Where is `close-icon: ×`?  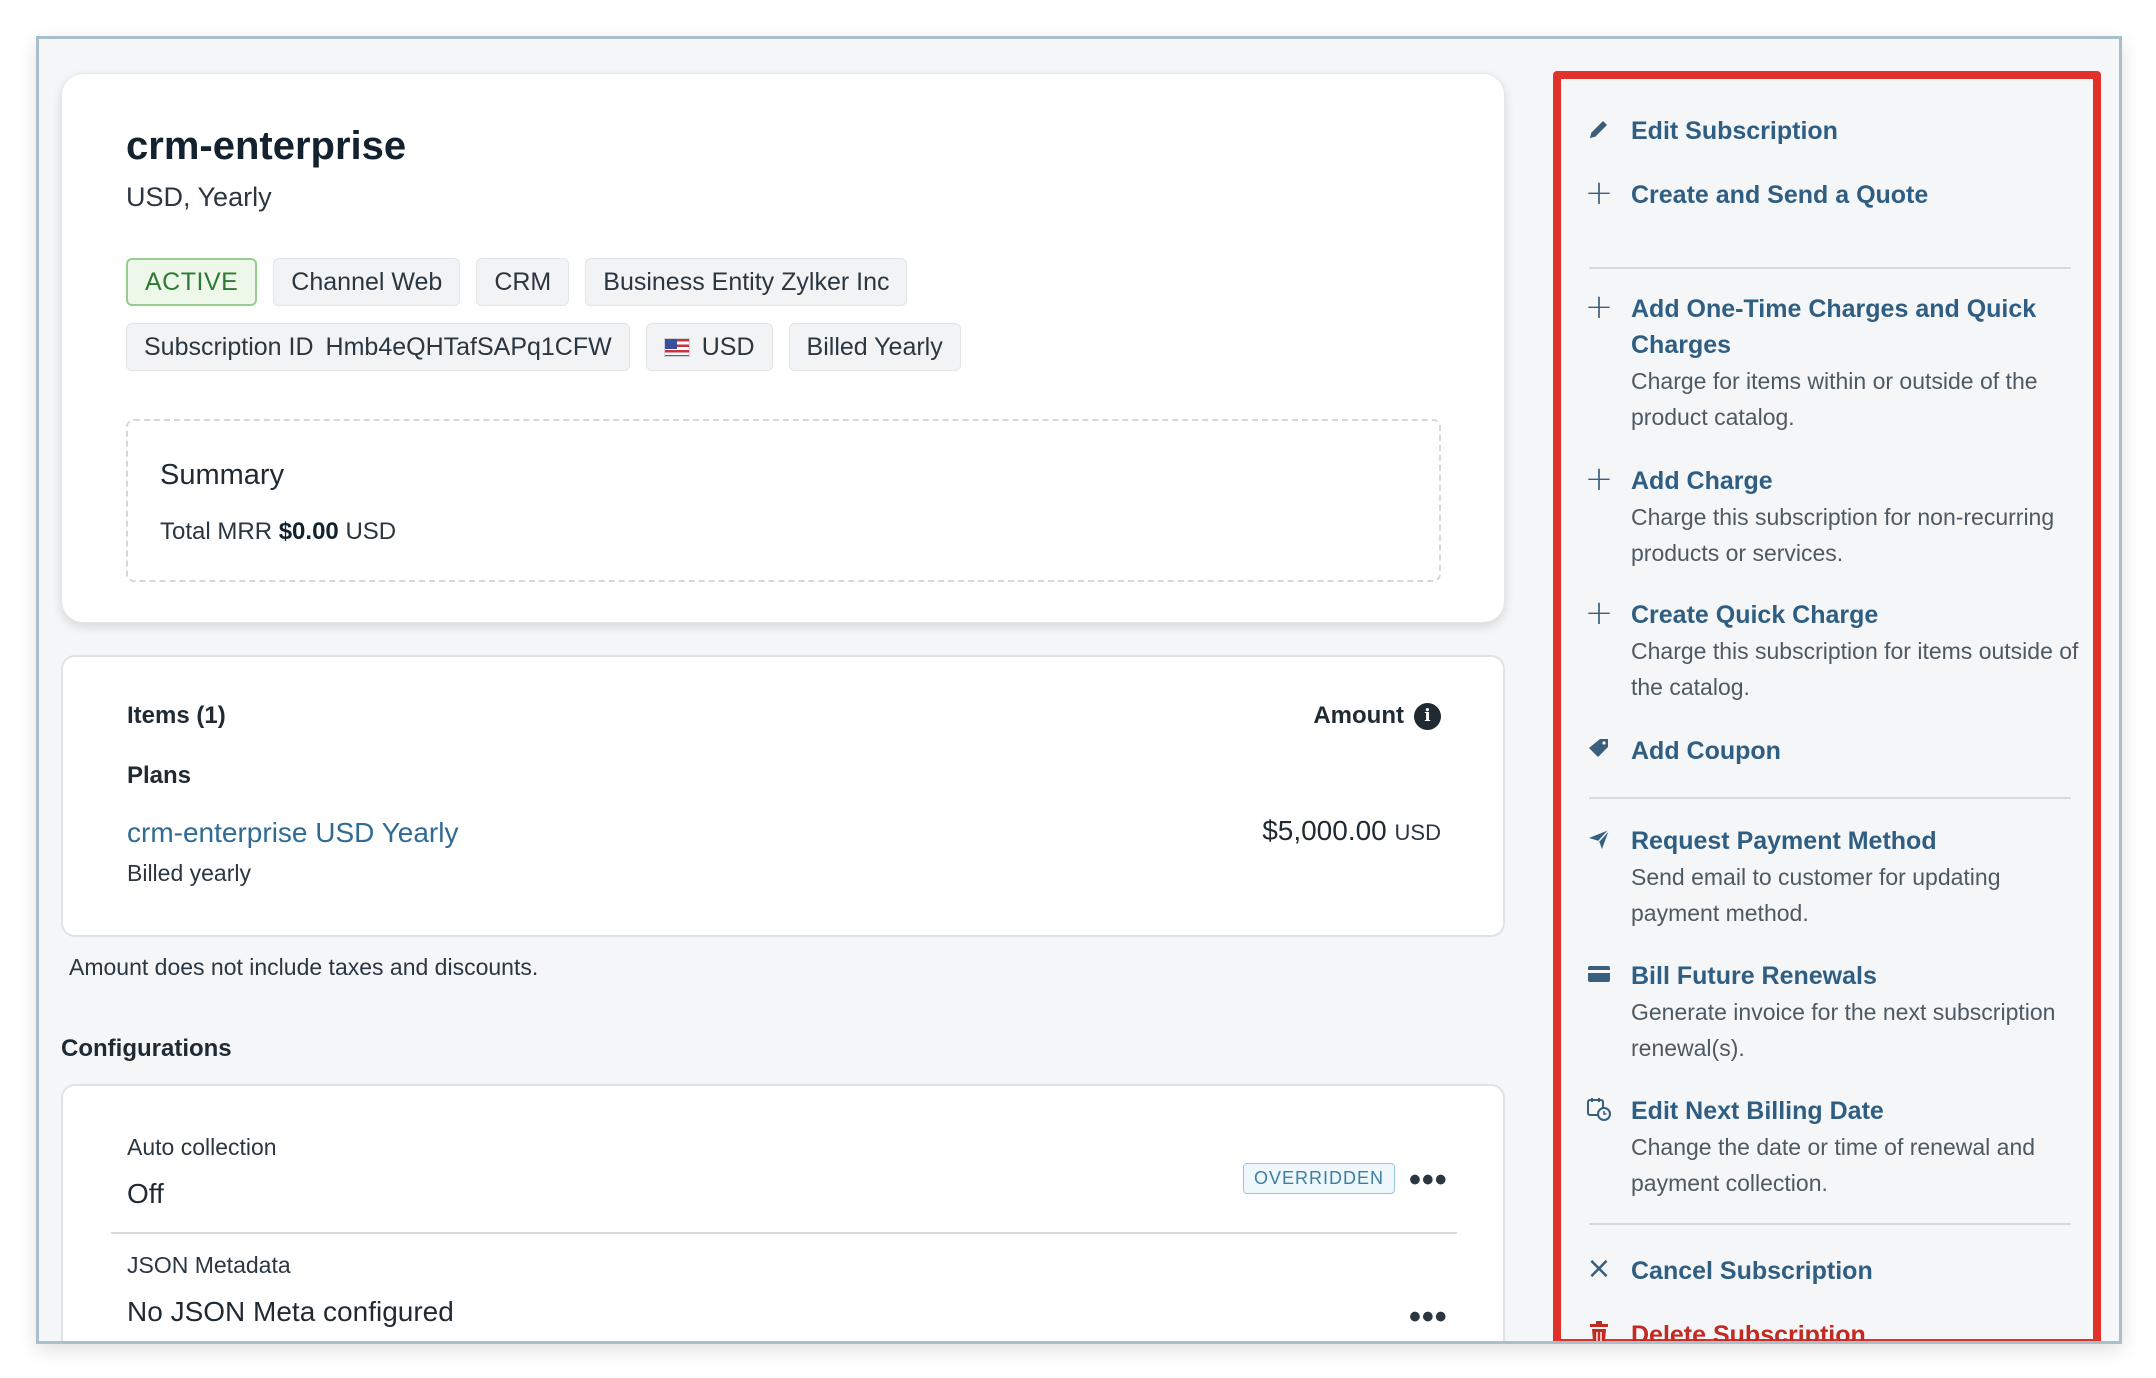
close-icon: × is located at coordinates (1599, 1268).